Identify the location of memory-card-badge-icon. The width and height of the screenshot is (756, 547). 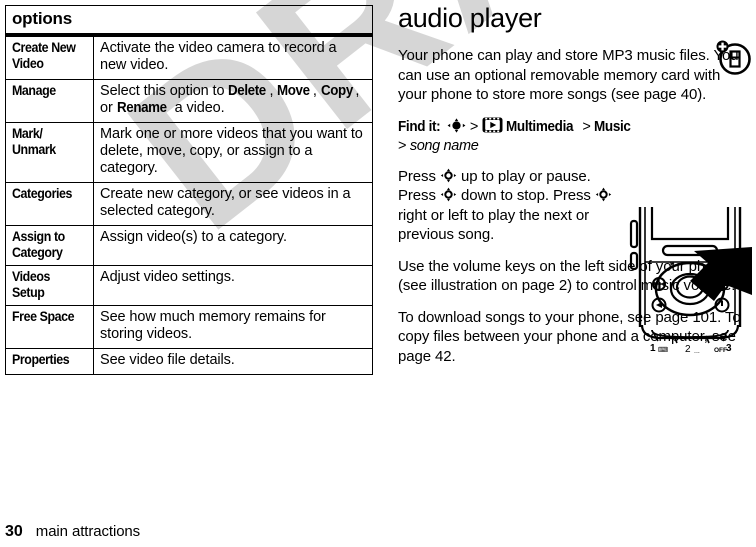
(734, 58).